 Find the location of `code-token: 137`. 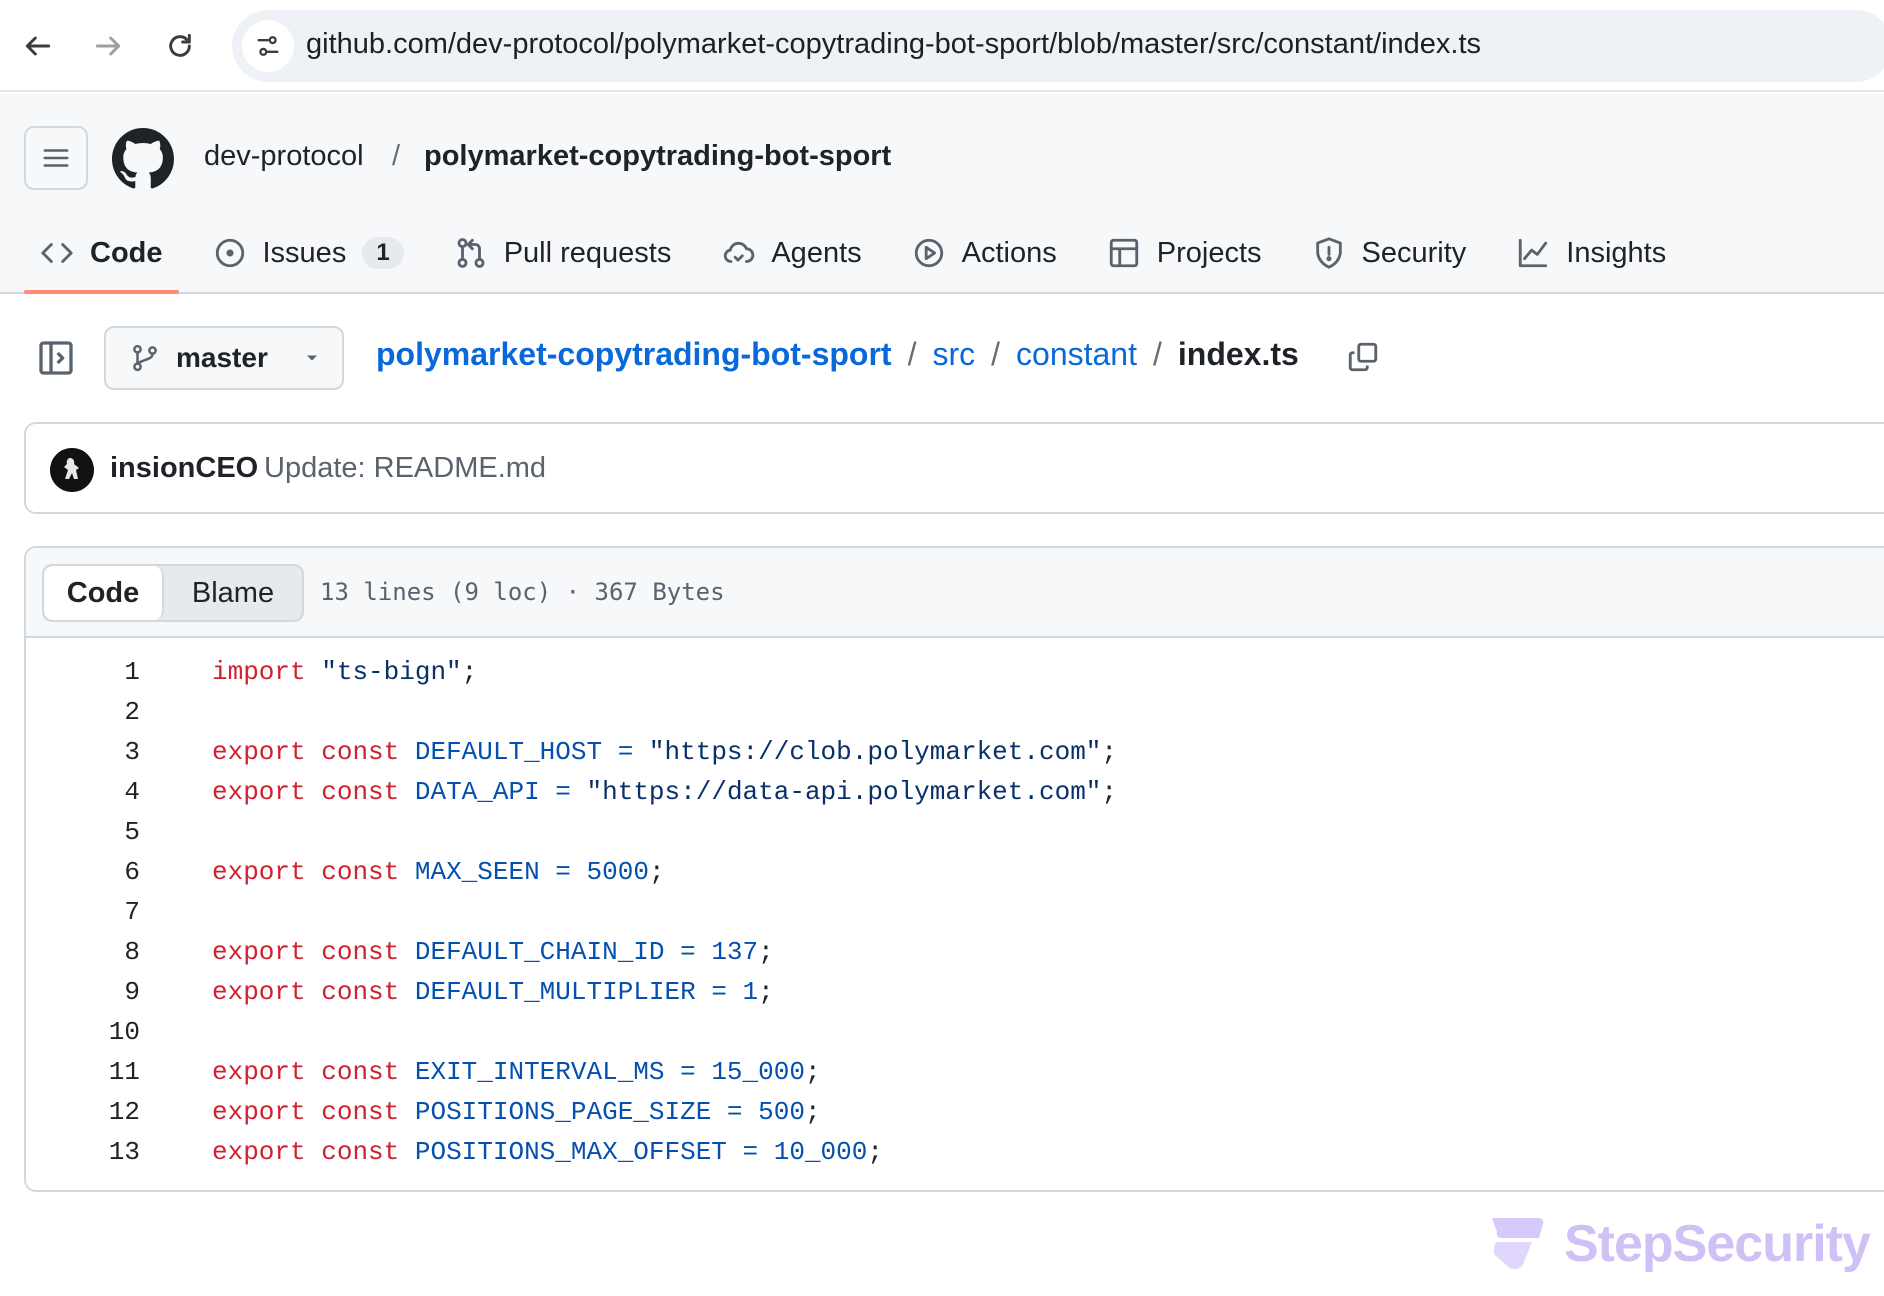

code-token: 137 is located at coordinates (735, 952).